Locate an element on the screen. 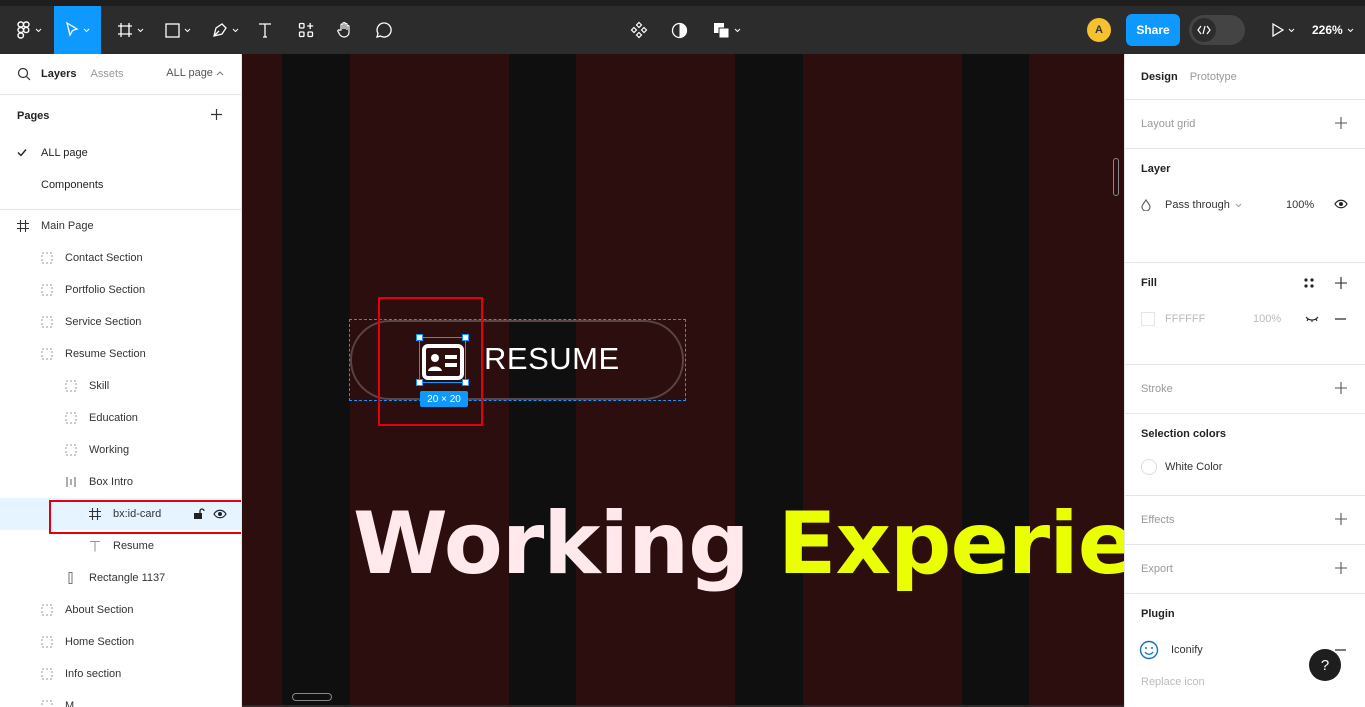 This screenshot has width=1365, height=707. fill-swatch is located at coordinates (1148, 319).